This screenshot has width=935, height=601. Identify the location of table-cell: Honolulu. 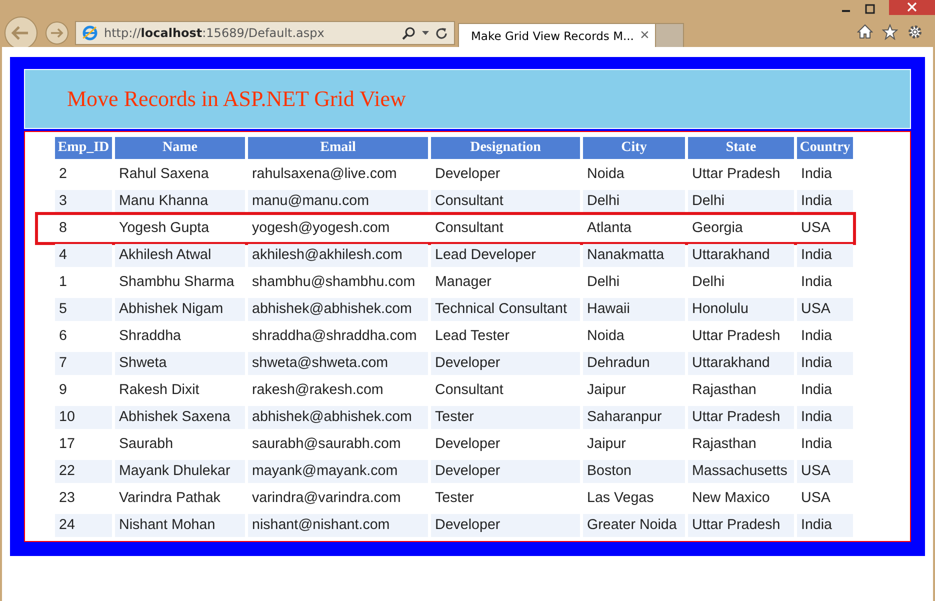
(741, 309).